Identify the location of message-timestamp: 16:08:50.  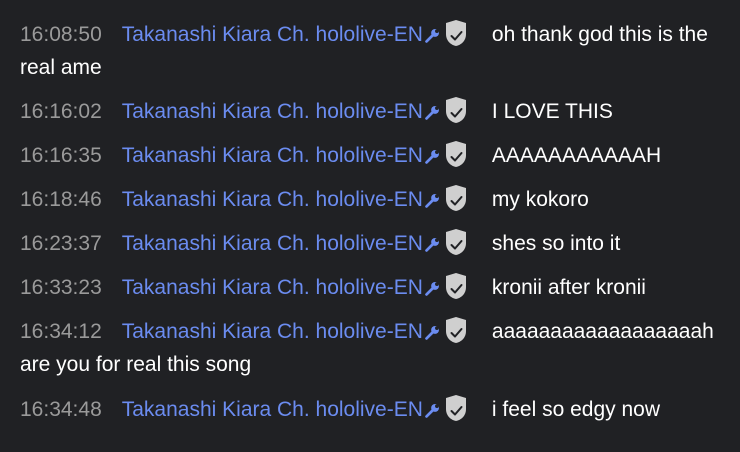
(61, 34).